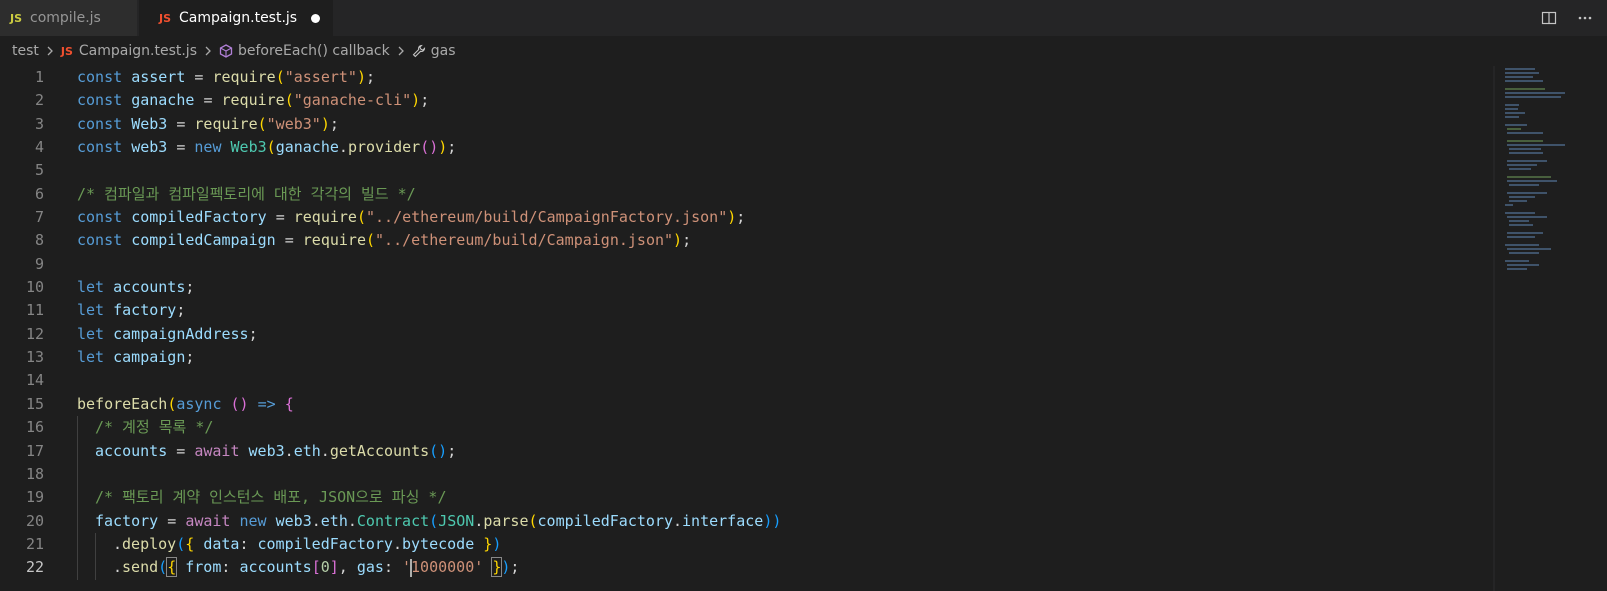 This screenshot has height=591, width=1607. What do you see at coordinates (747, 357) in the screenshot?
I see `code-line: 13 let campaign;` at bounding box center [747, 357].